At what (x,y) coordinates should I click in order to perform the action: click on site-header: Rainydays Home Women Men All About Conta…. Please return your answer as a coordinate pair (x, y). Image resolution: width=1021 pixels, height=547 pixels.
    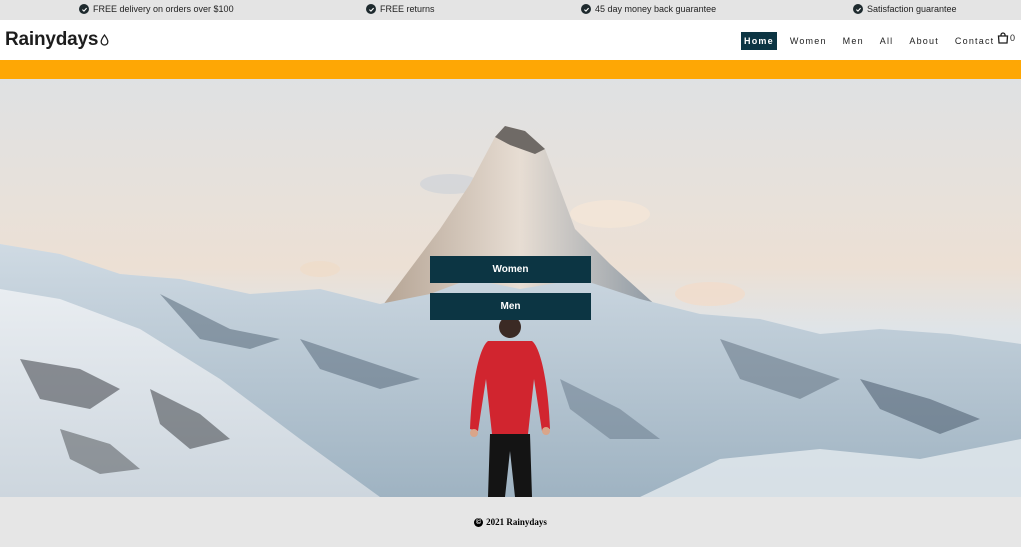
    Looking at the image, I should click on (510, 40).